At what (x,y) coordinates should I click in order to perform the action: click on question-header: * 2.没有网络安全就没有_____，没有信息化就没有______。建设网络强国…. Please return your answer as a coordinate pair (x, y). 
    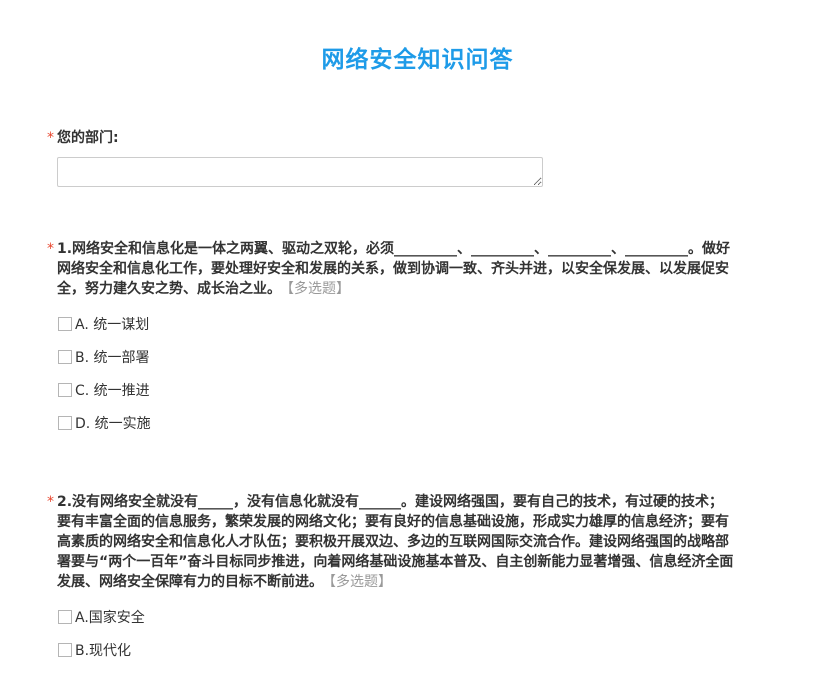
    Looking at the image, I should click on (417, 542).